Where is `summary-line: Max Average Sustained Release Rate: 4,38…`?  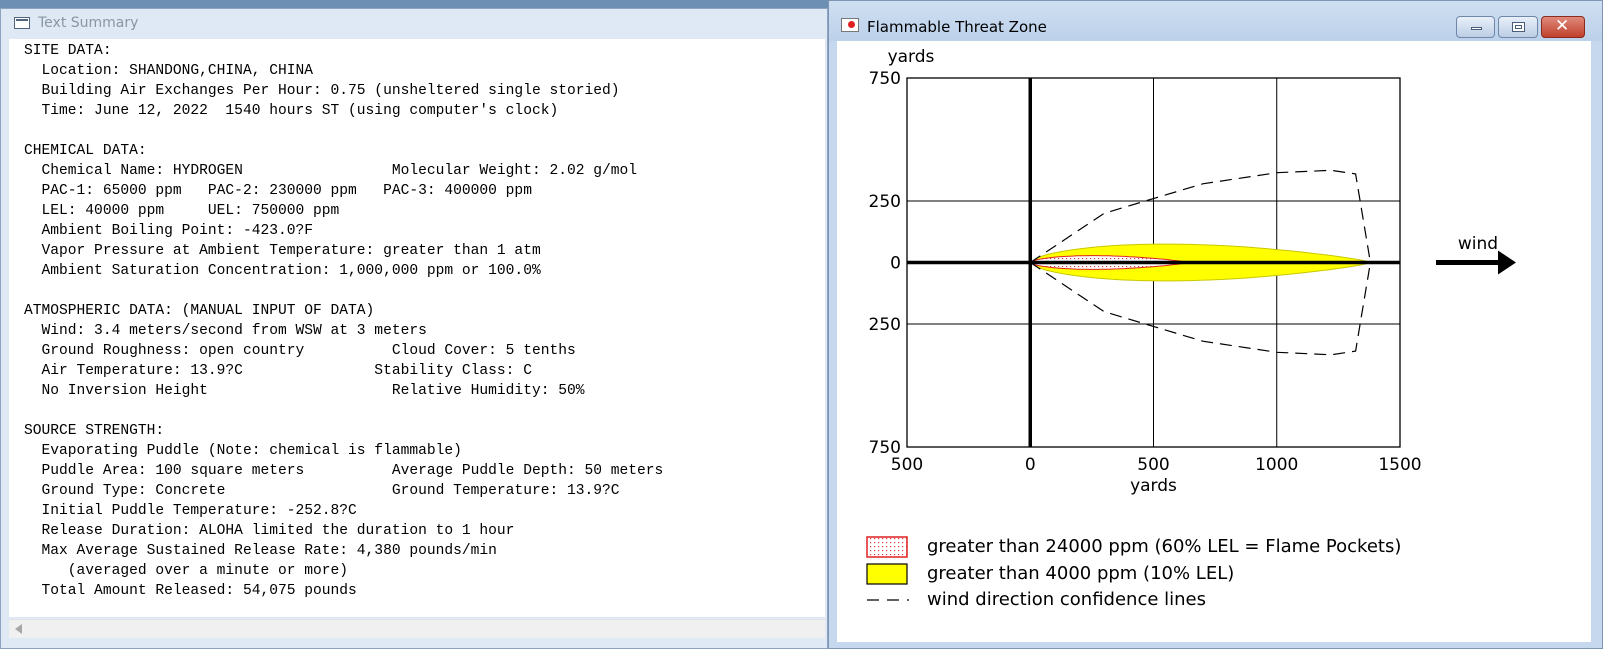
summary-line: Max Average Sustained Release Rate: 4,38… is located at coordinates (260, 551).